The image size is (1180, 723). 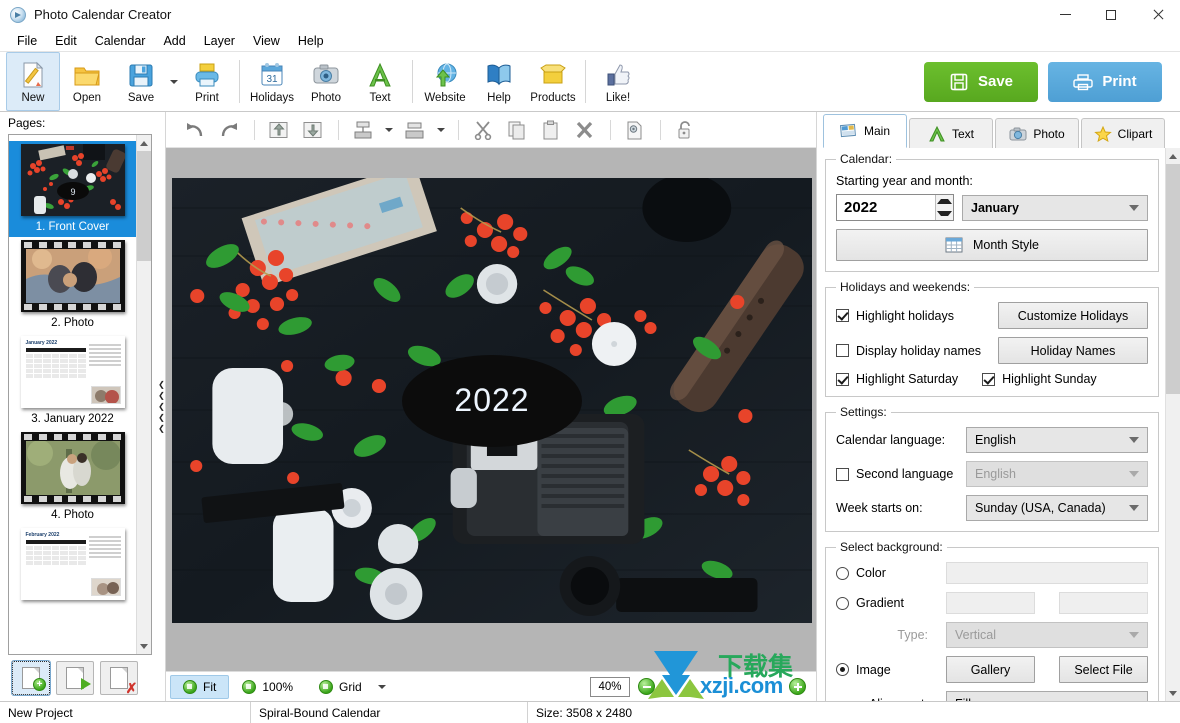 What do you see at coordinates (551, 130) in the screenshot?
I see `paste-button` at bounding box center [551, 130].